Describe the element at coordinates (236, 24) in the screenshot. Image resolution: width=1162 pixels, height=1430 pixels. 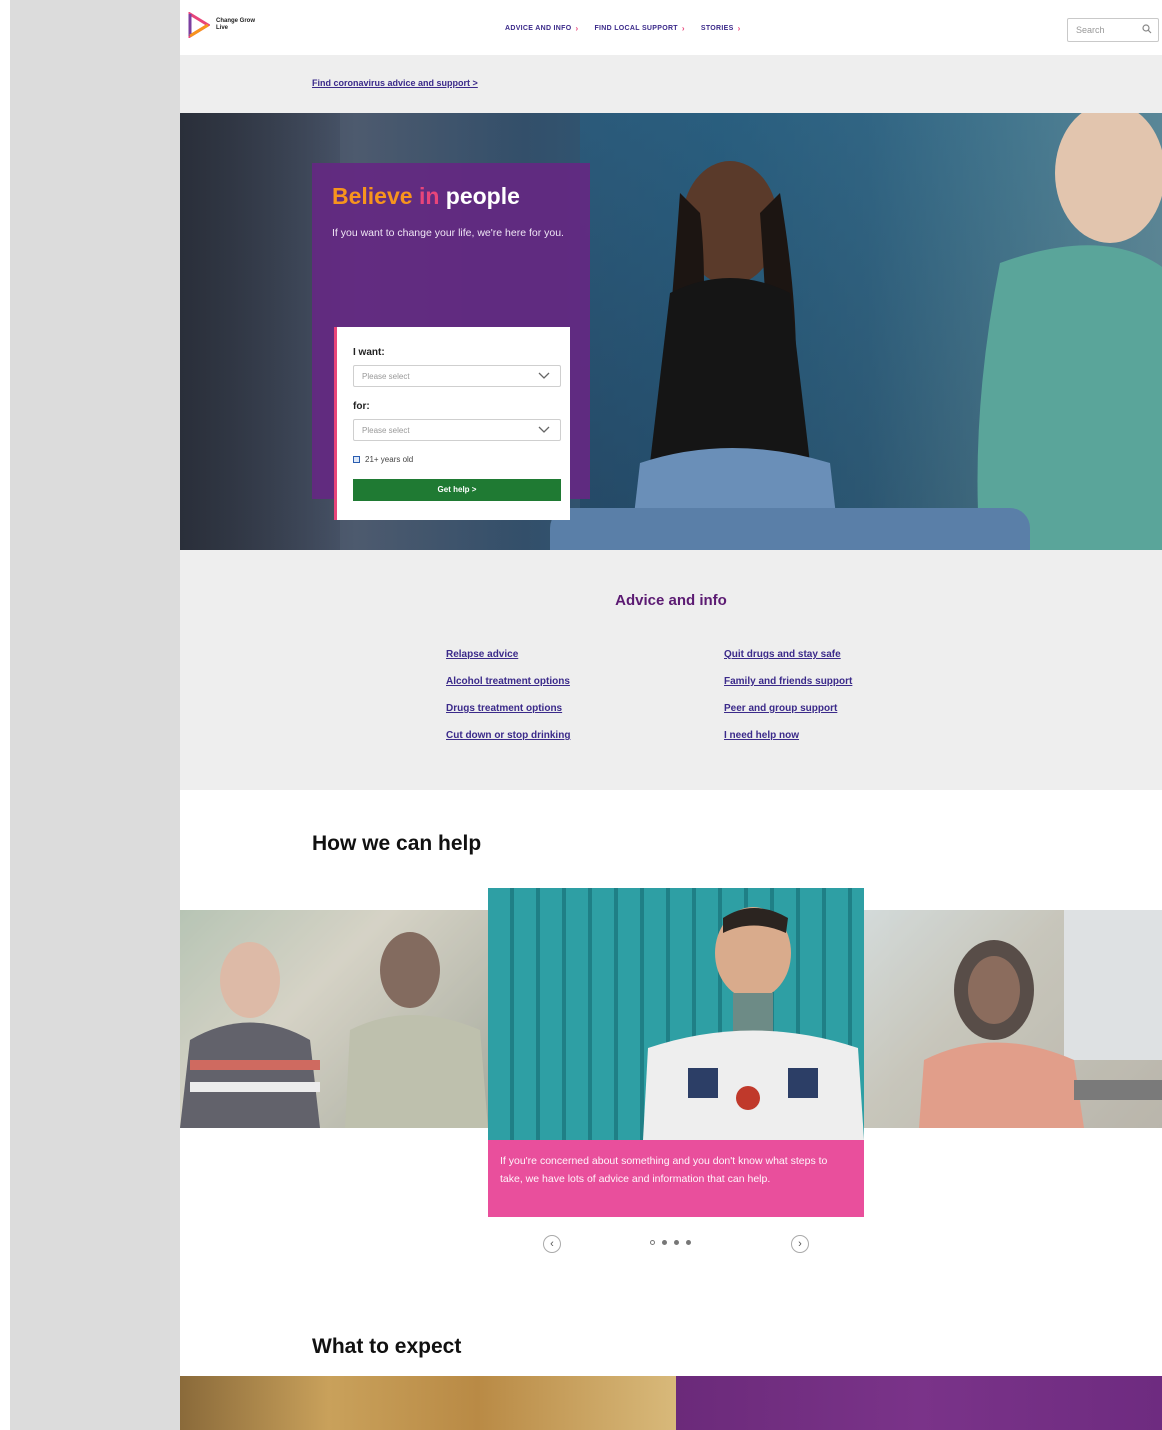
I see `logo-text: Change Grow Live` at that location.